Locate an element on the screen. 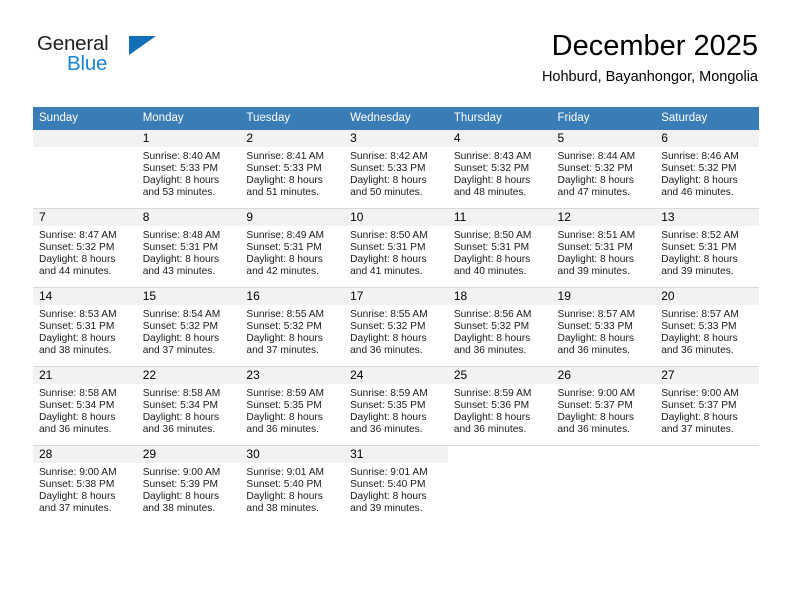 The height and width of the screenshot is (612, 792). daylight-duration-line2: and 39 minutes. is located at coordinates (697, 272).